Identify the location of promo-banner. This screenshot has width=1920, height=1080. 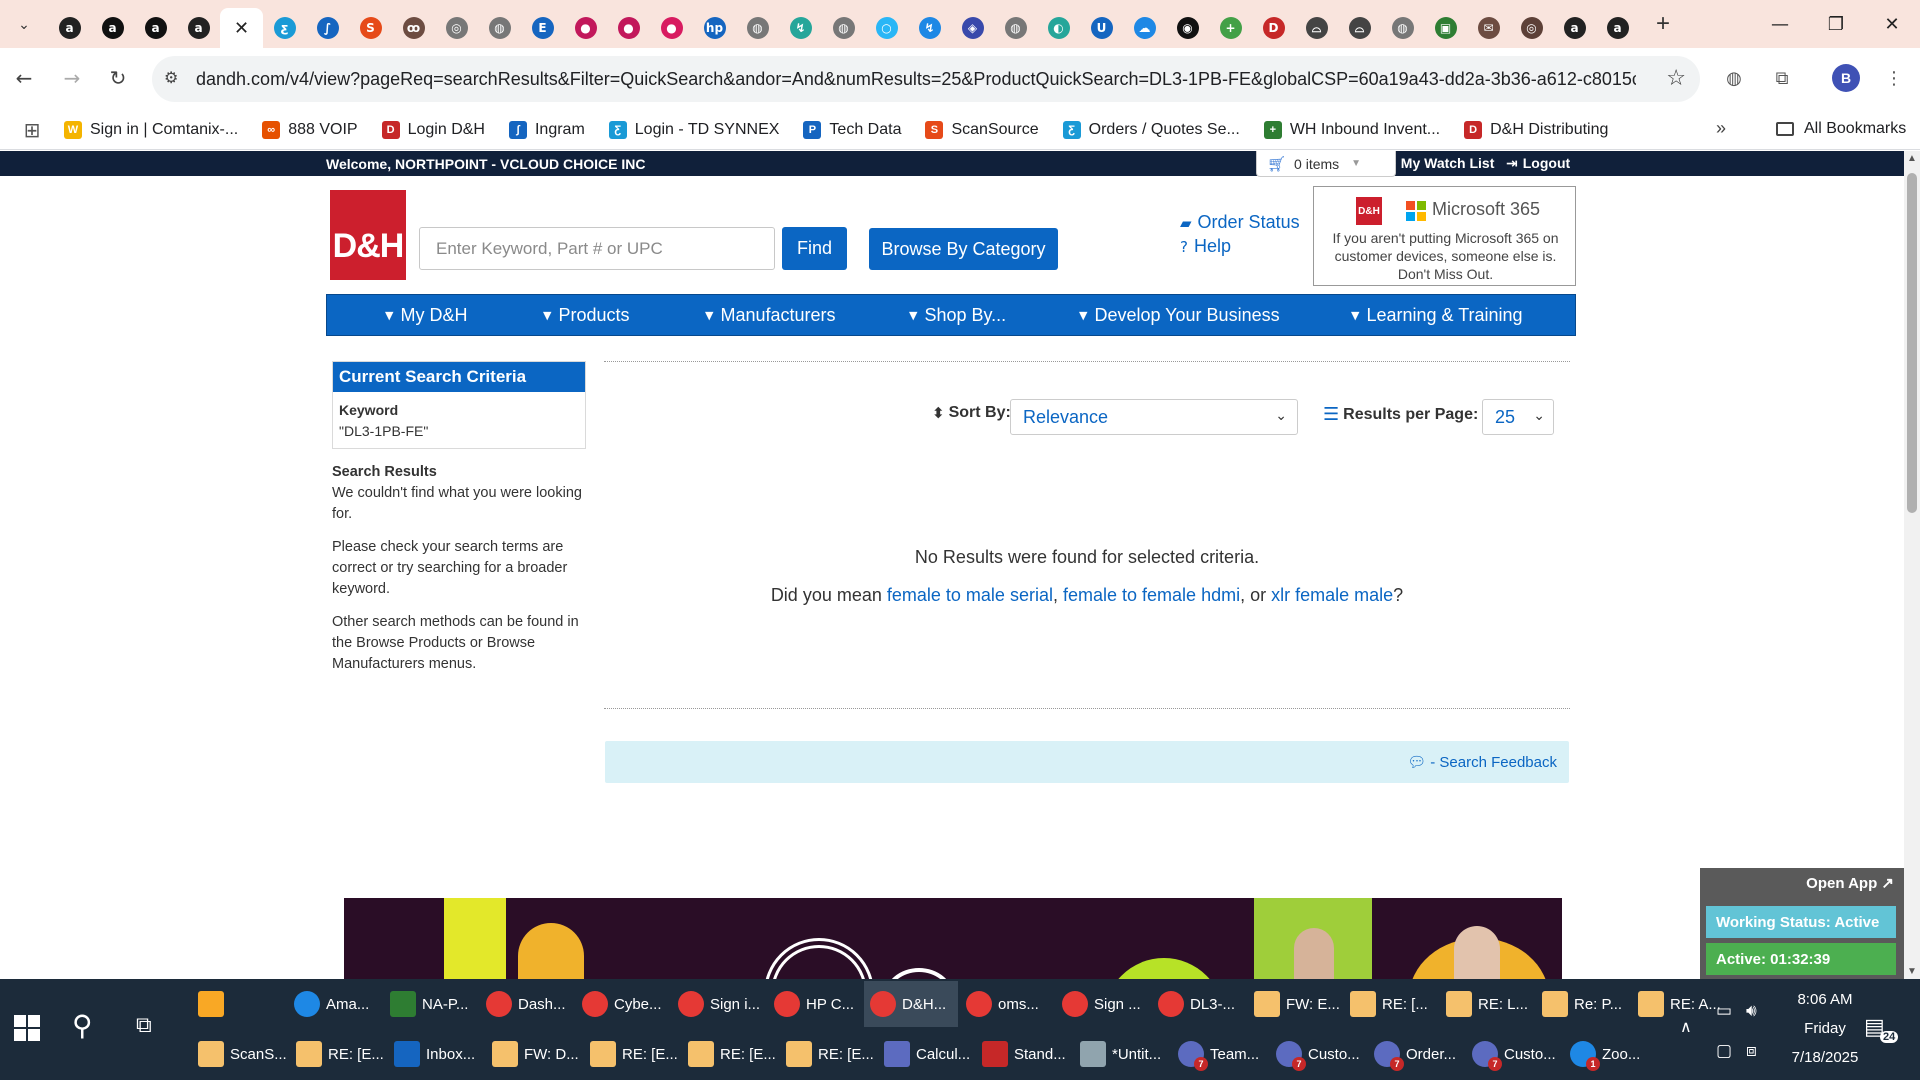
(953, 938).